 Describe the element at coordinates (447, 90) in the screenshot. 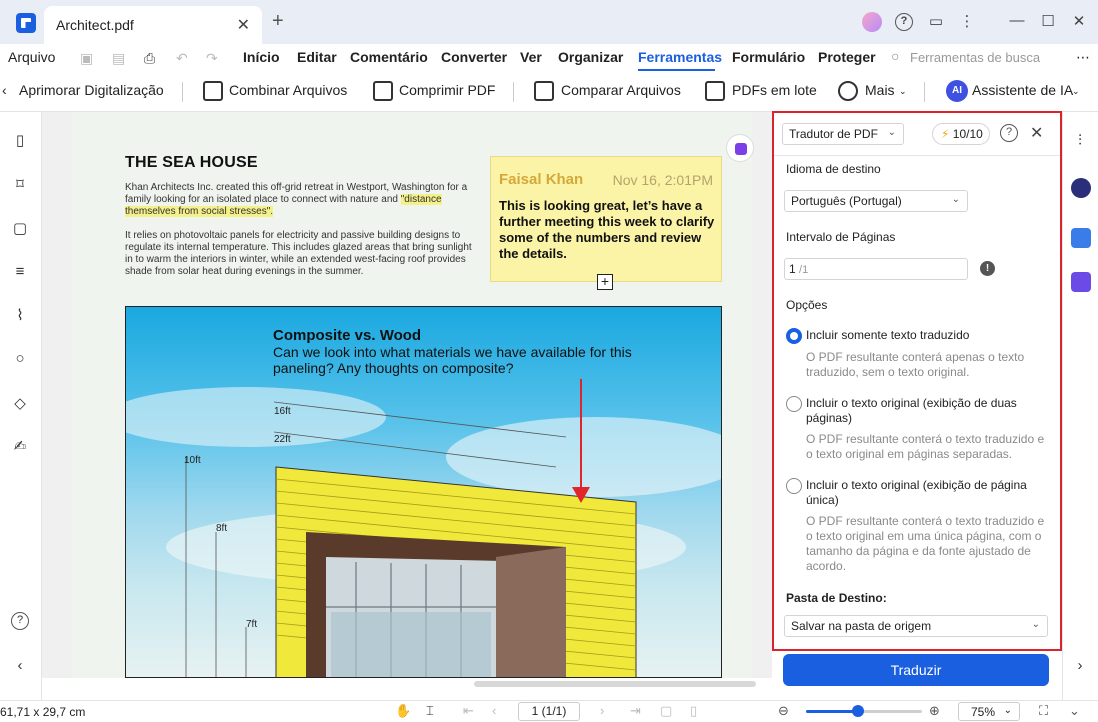

I see `compress-pdf-button: Comprimir PDF` at that location.